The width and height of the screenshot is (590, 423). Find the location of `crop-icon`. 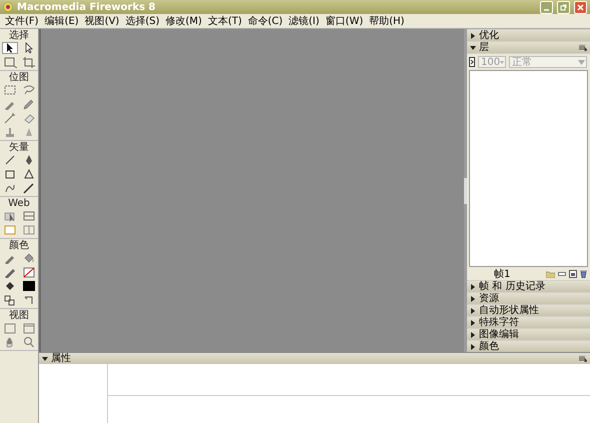

crop-icon is located at coordinates (28, 62).